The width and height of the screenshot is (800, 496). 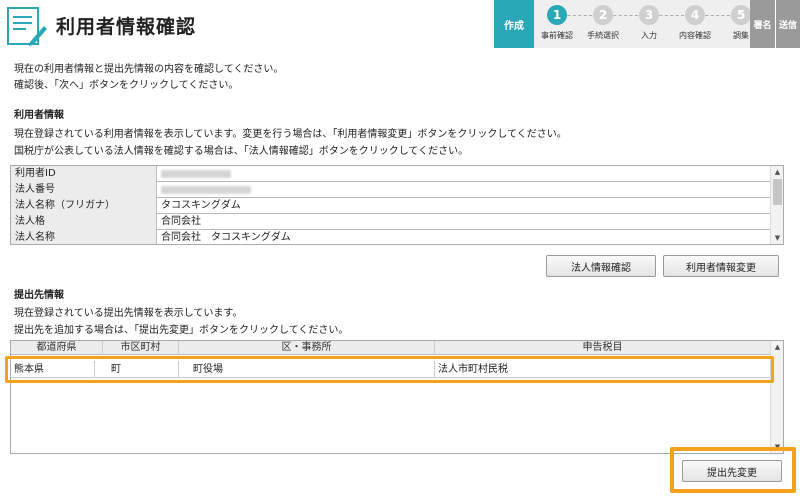 I want to click on step-number: 5, so click(x=741, y=15).